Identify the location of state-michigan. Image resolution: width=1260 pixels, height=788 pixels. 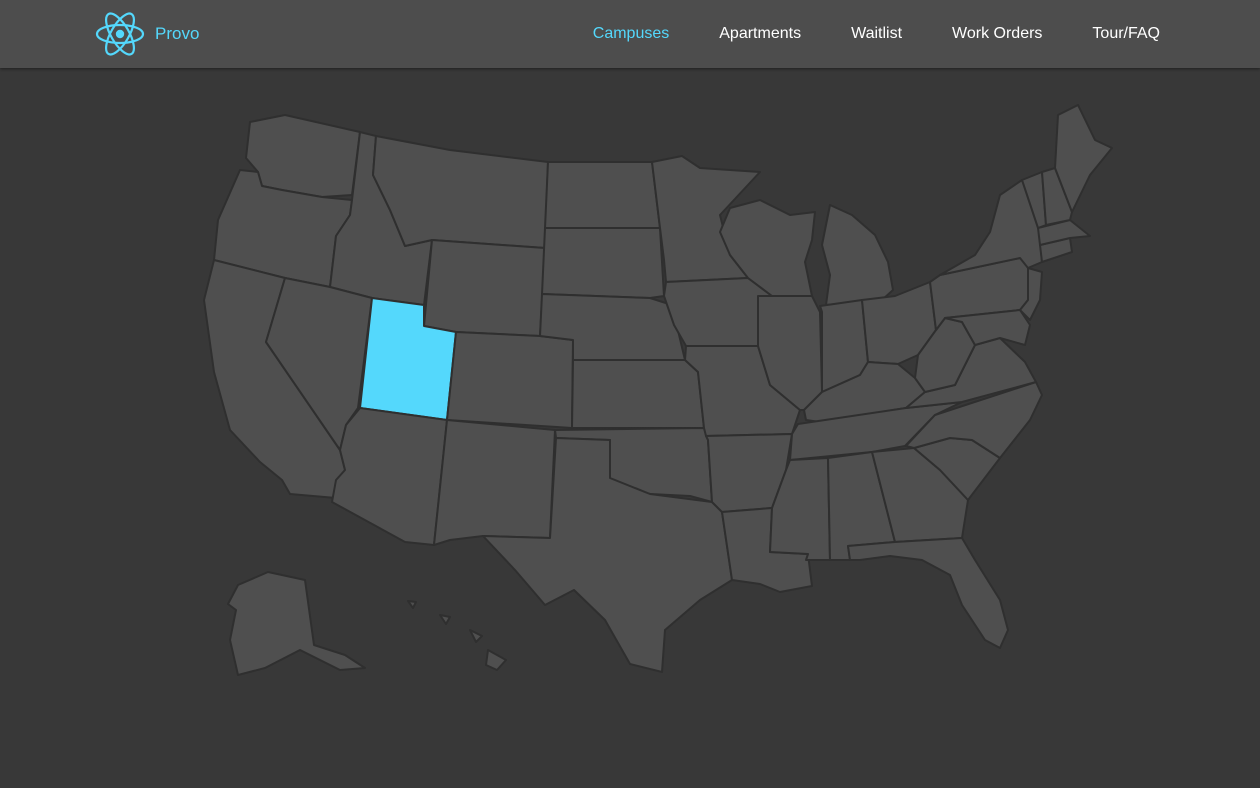
(857, 255).